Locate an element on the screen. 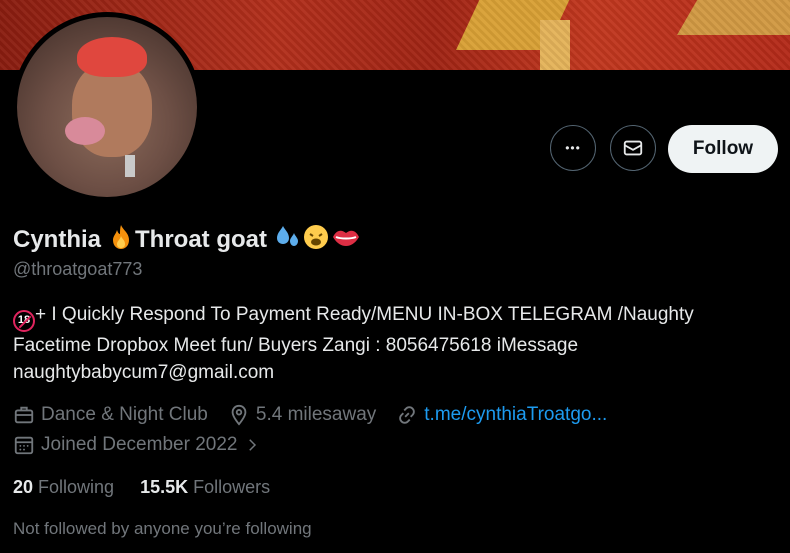 This screenshot has height=553, width=790. display-name: Cynthia Throat goat is located at coordinates (187, 240).